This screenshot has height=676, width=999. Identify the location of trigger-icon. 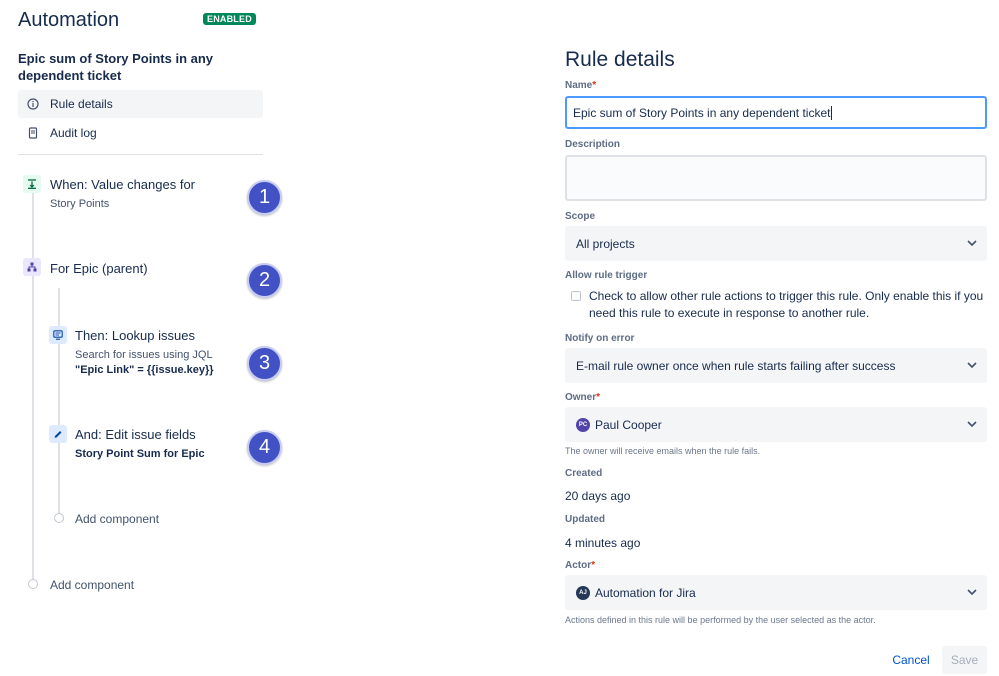
(32, 184).